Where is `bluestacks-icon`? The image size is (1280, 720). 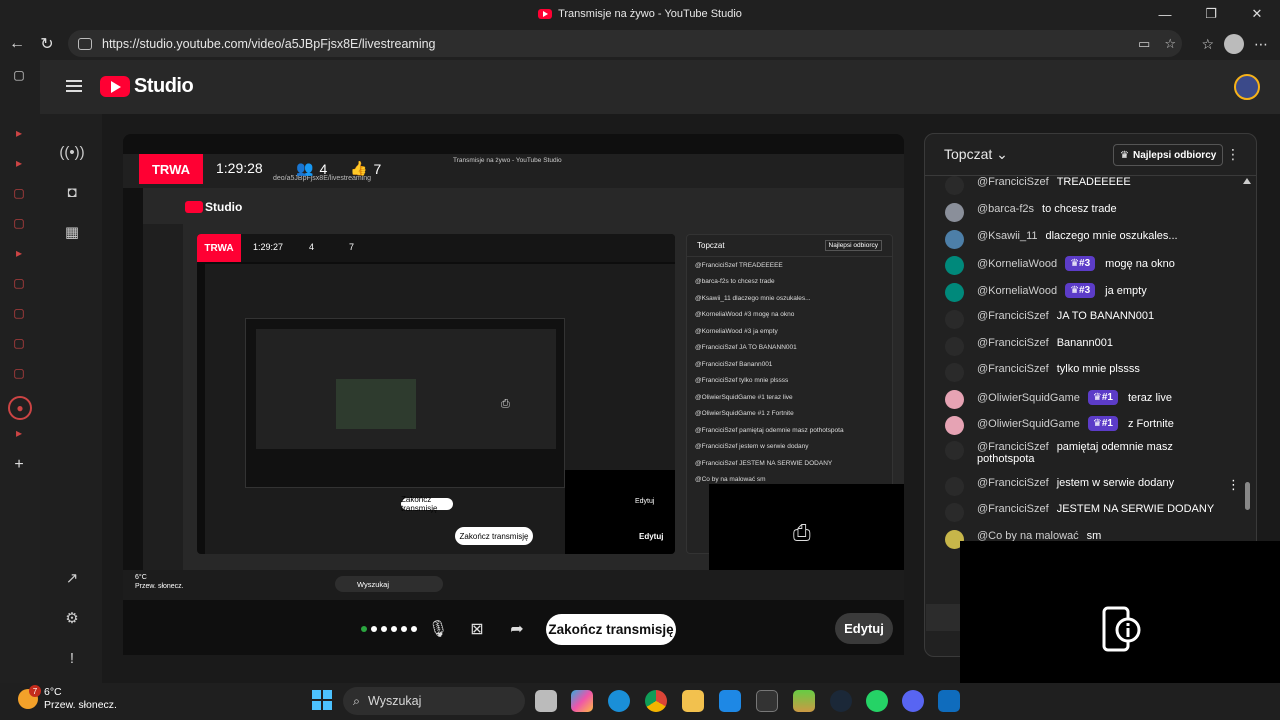
bluestacks-icon is located at coordinates (804, 701).